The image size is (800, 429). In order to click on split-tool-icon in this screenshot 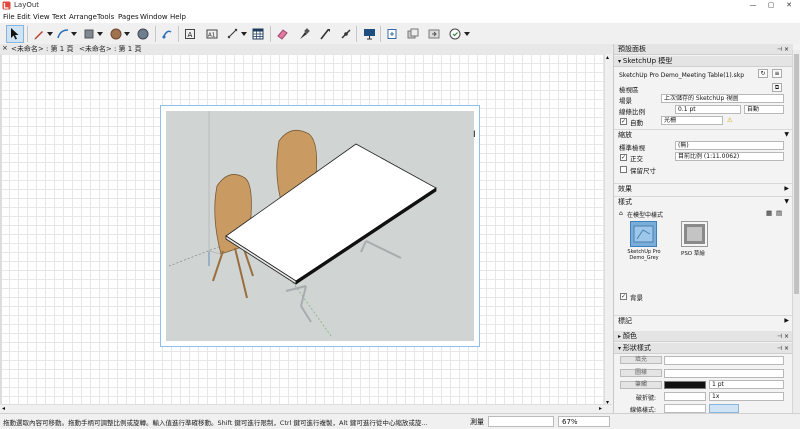, I will do `click(325, 34)`.